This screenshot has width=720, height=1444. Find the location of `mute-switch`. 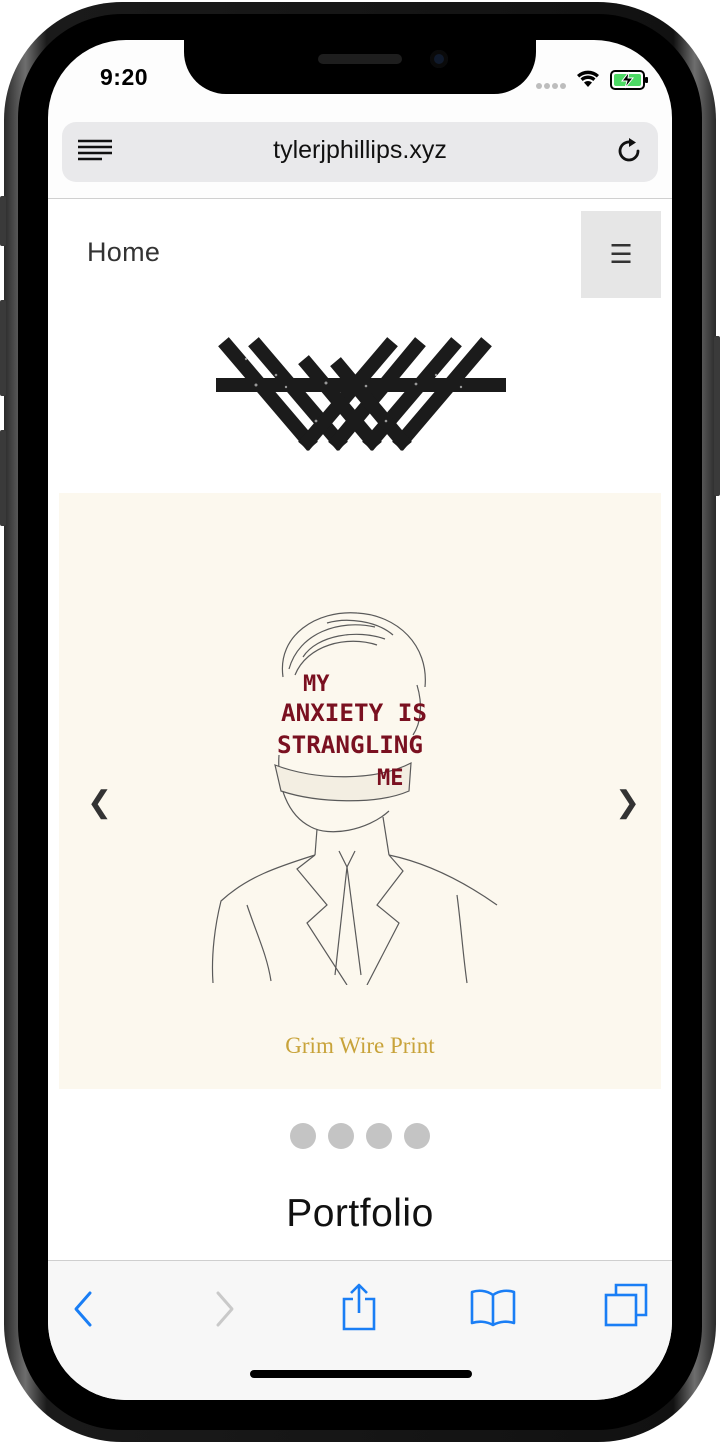

mute-switch is located at coordinates (3, 221).